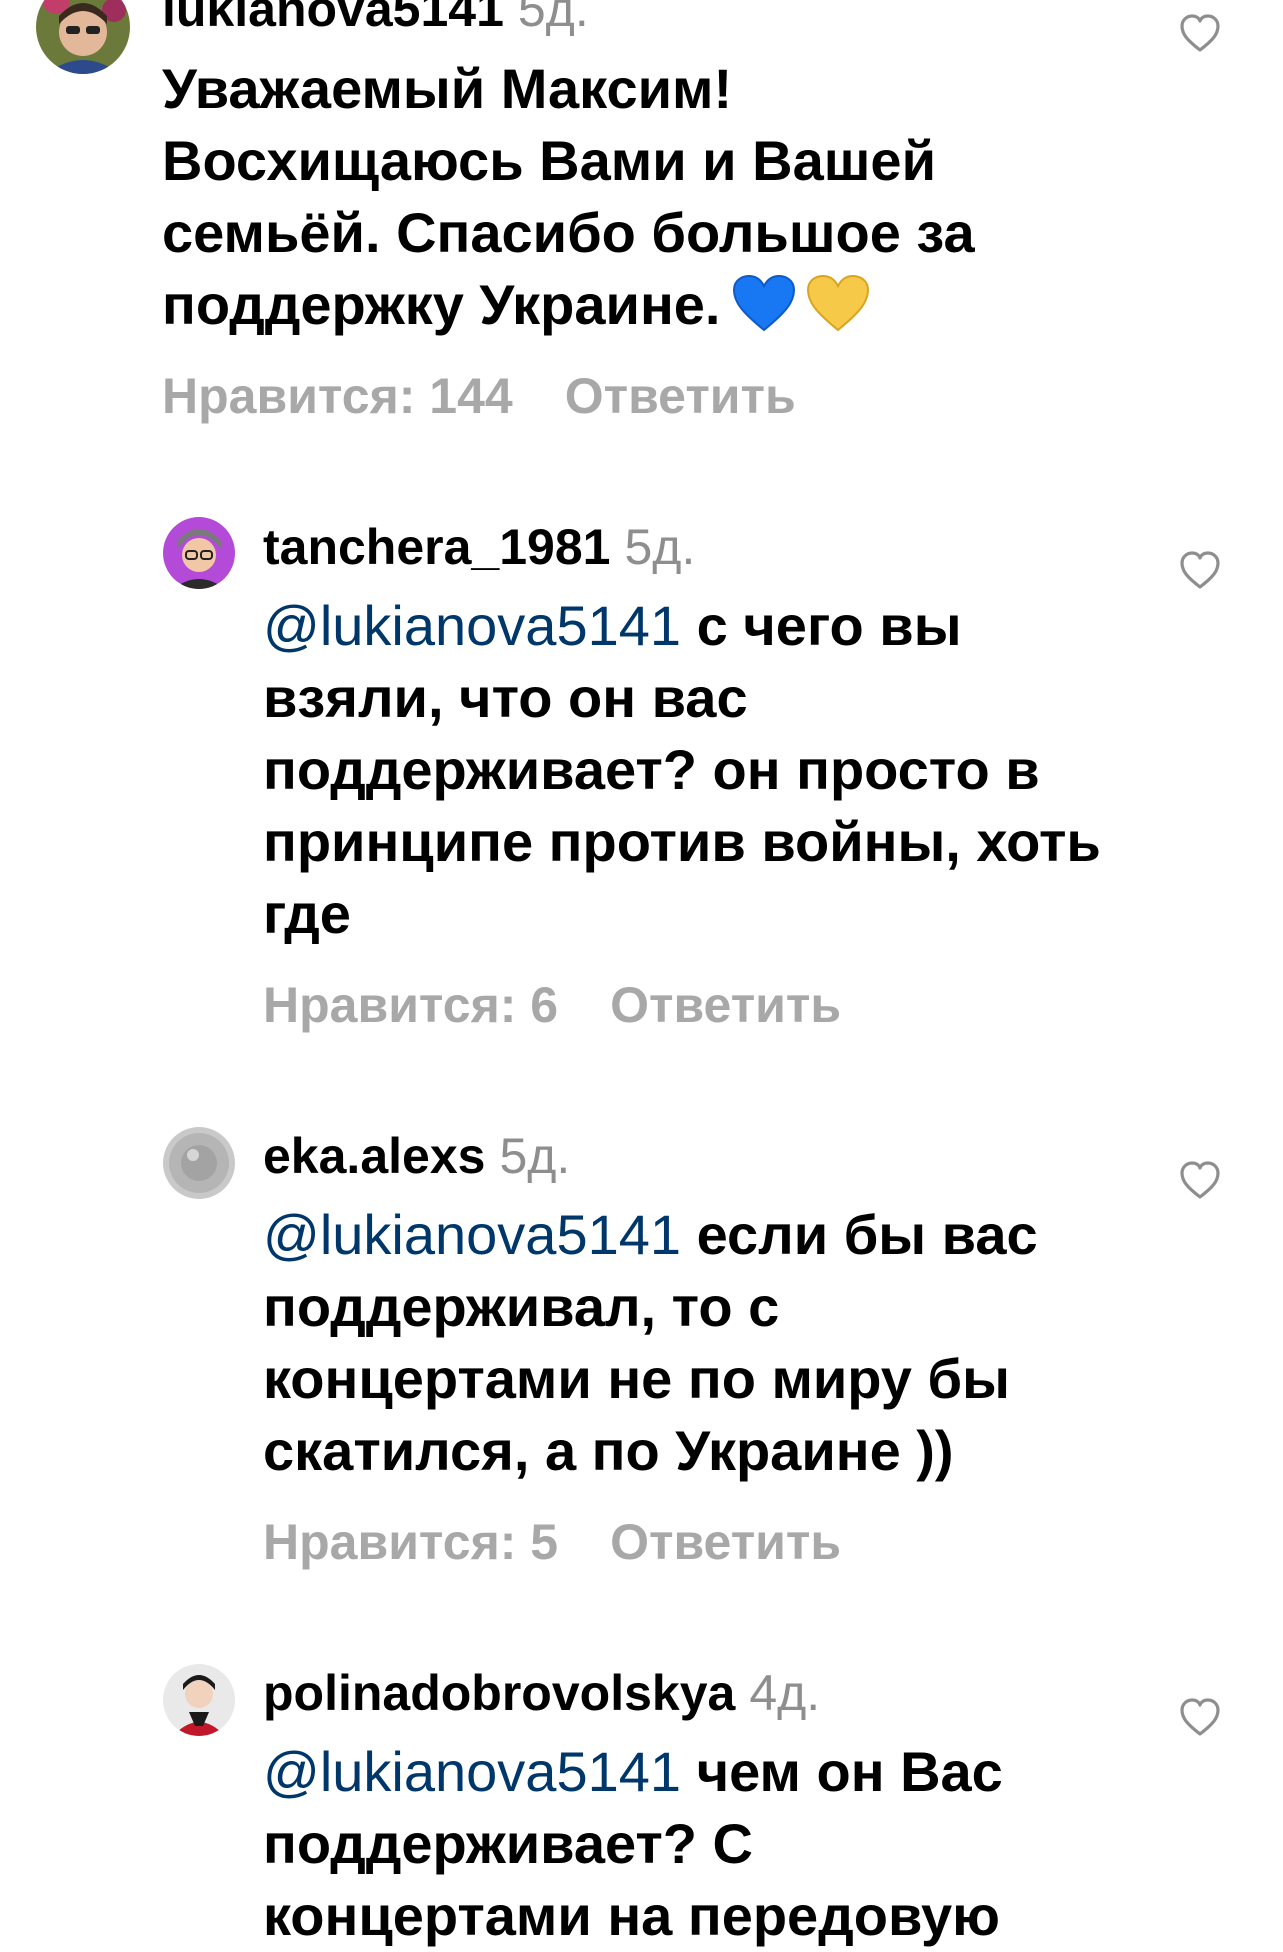 The width and height of the screenshot is (1283, 1952). What do you see at coordinates (821, 625) in the screenshot?
I see `comment-line: с чего вы` at bounding box center [821, 625].